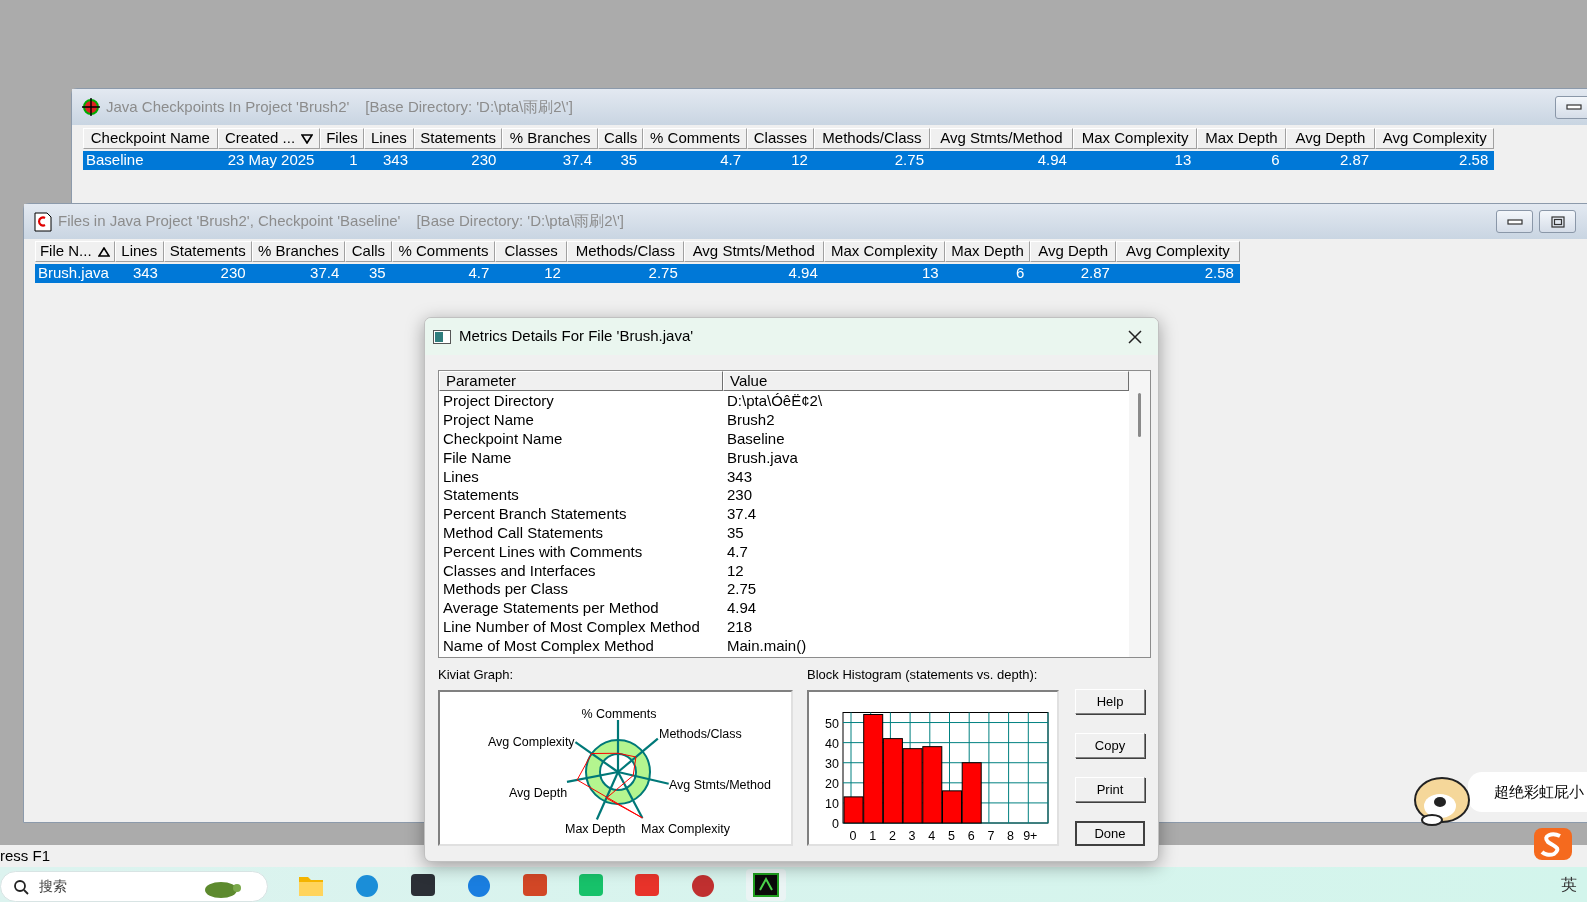 The height and width of the screenshot is (902, 1587). I want to click on table-cell-text: 23 May 2025, so click(271, 160).